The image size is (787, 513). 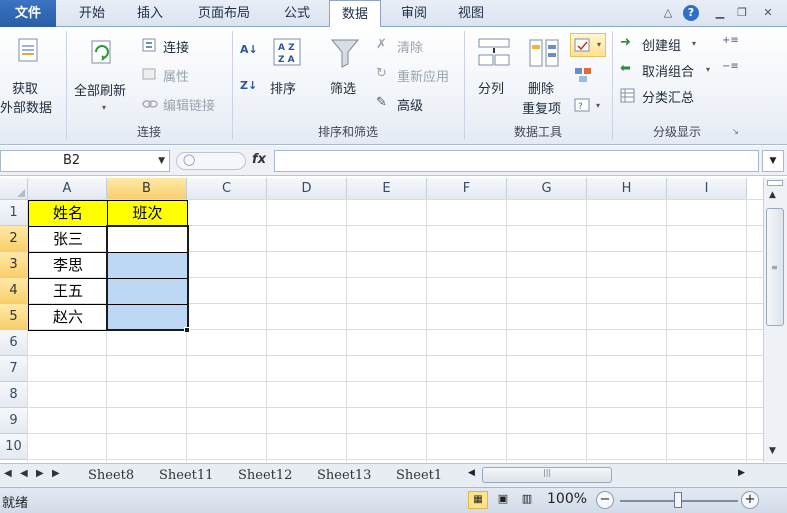 What do you see at coordinates (161, 161) in the screenshot?
I see `name-box-dropdown-icon: ▼` at bounding box center [161, 161].